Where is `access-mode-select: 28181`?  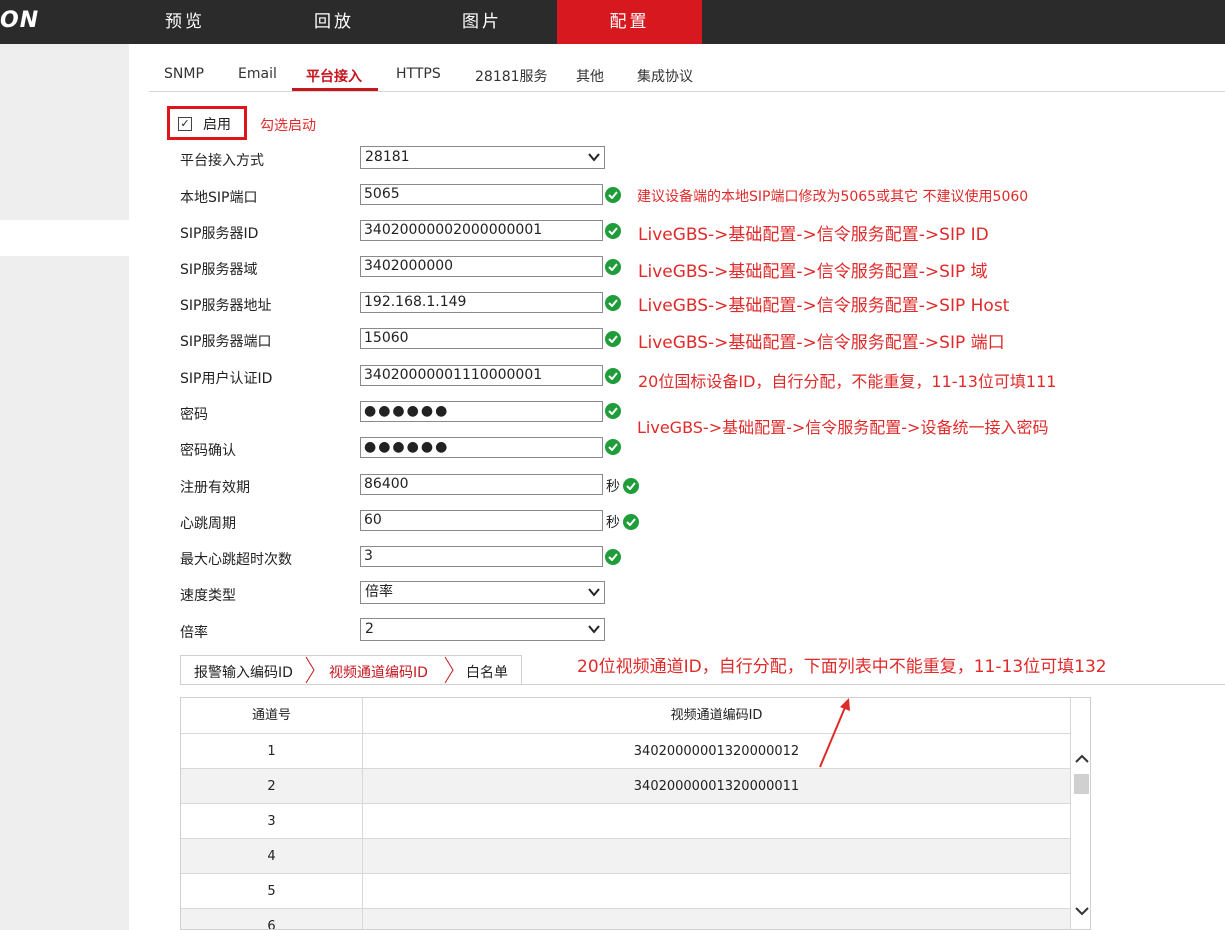
access-mode-select: 28181 is located at coordinates (482, 157).